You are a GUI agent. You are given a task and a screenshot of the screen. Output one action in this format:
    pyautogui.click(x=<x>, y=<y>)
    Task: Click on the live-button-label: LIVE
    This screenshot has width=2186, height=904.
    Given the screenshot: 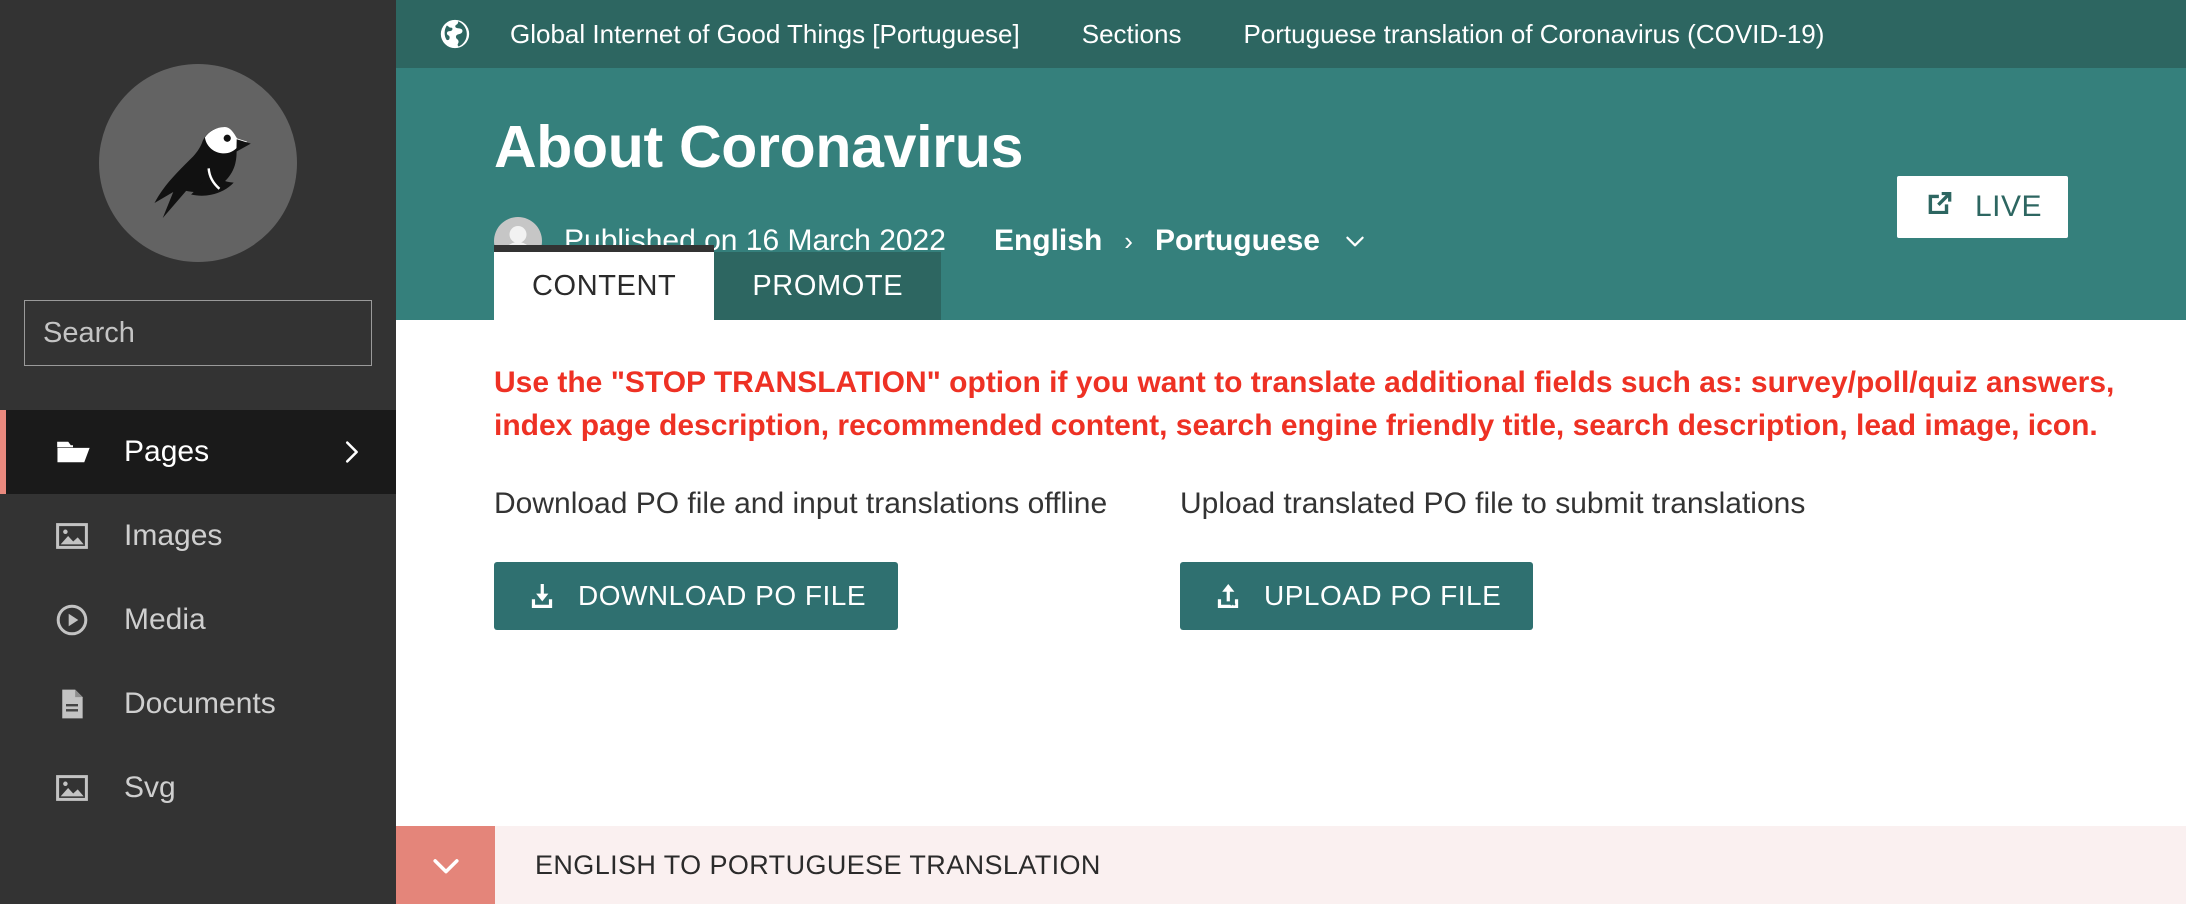 What is the action you would take?
    pyautogui.click(x=2008, y=206)
    